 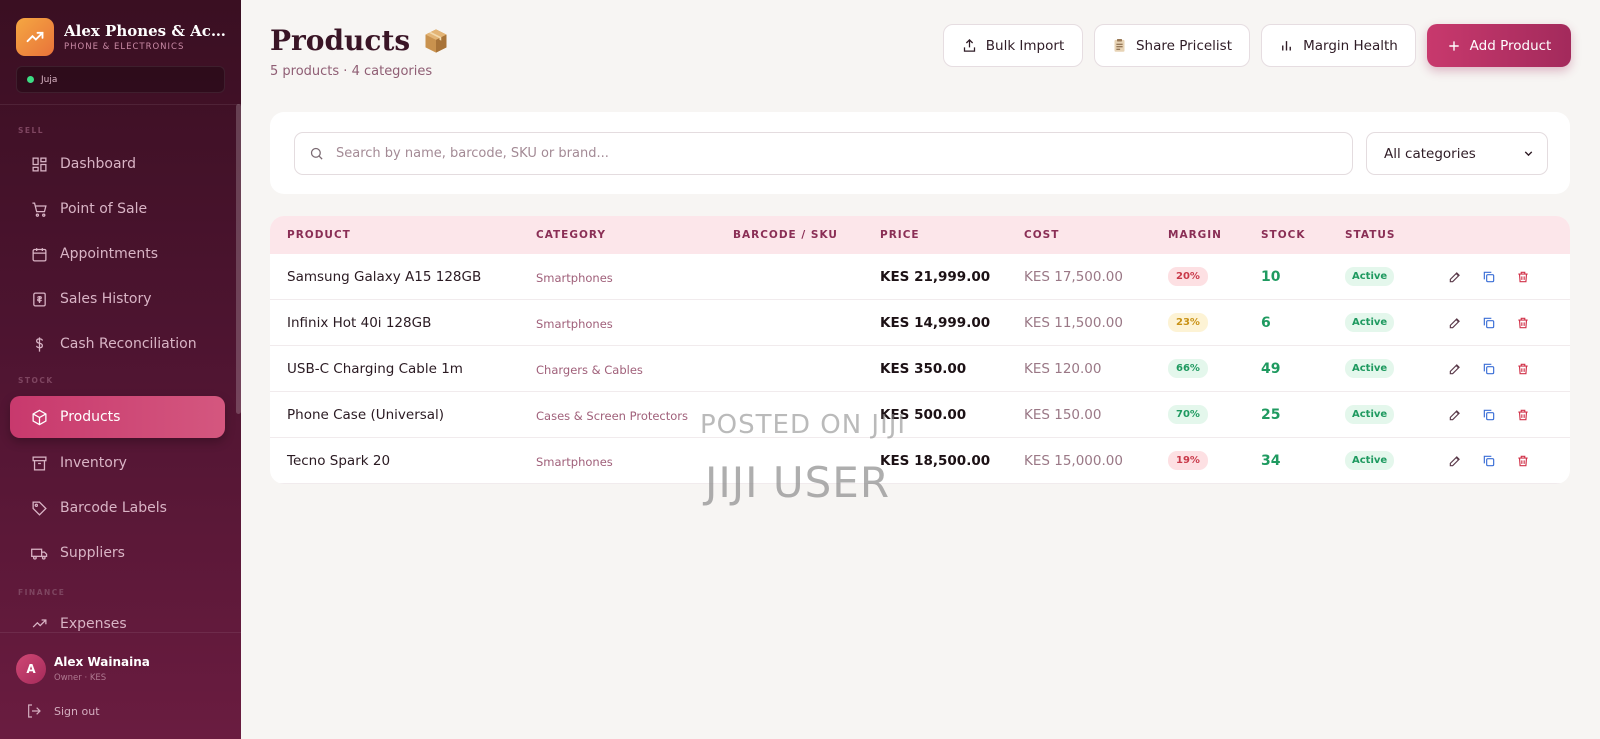 I want to click on column-header-price: PRICE, so click(x=900, y=235).